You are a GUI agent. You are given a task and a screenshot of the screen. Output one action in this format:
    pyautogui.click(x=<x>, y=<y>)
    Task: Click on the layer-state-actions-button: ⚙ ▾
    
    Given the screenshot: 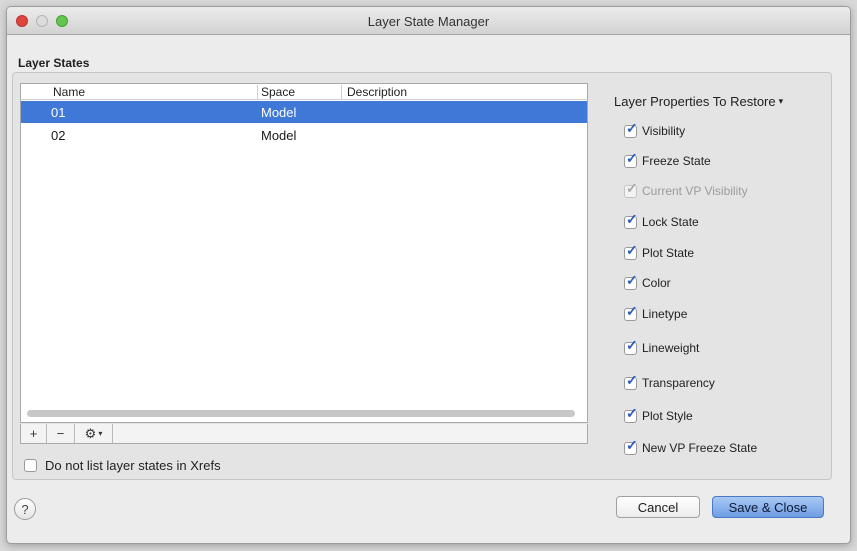 What is the action you would take?
    pyautogui.click(x=94, y=433)
    